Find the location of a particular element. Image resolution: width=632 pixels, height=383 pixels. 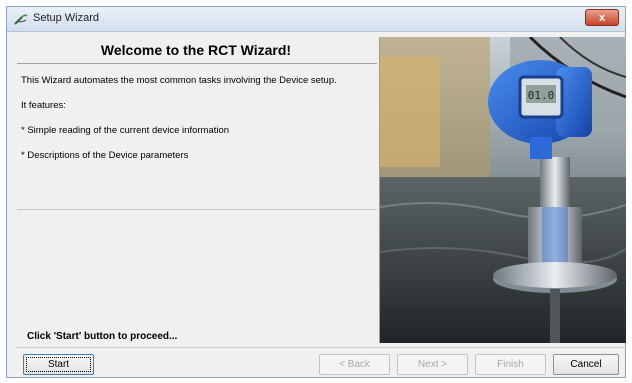

content-divider is located at coordinates (197, 209).